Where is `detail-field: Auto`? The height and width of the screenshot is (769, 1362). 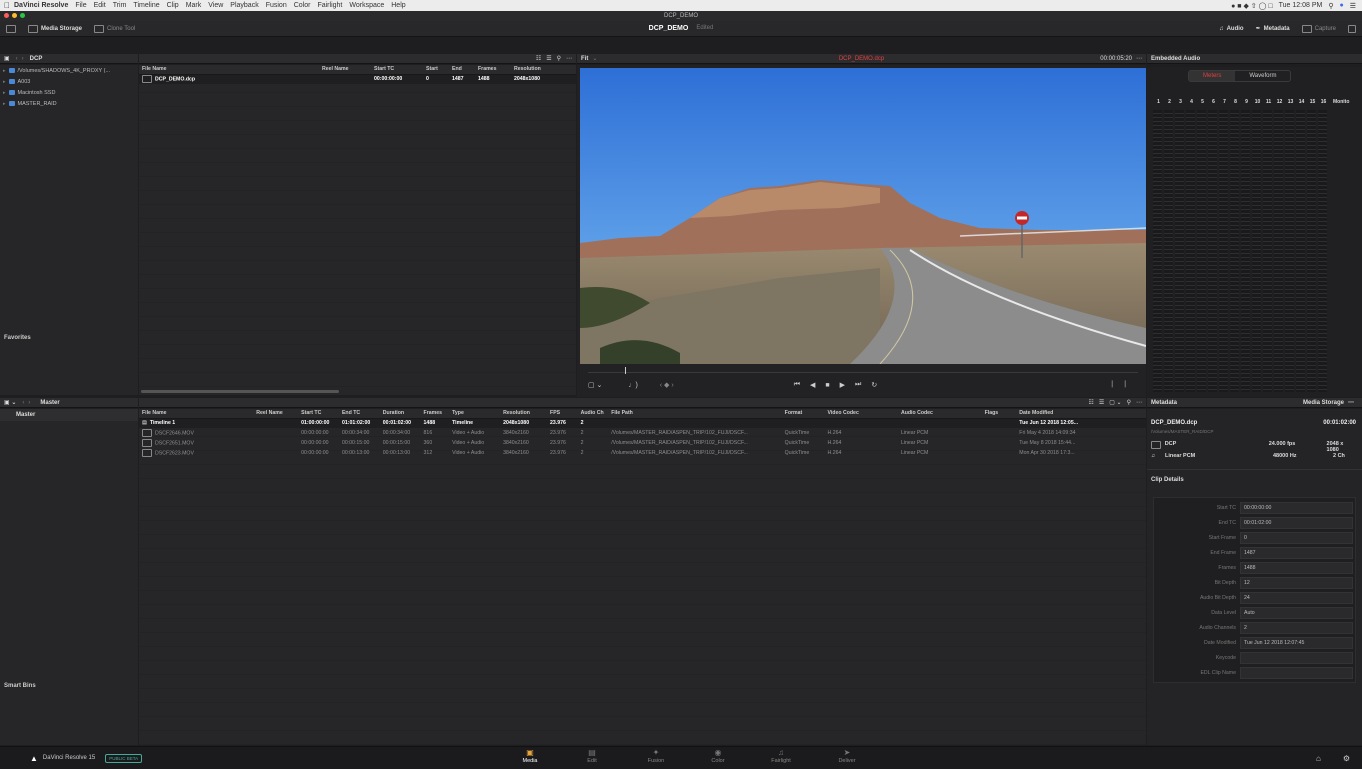
detail-field: Auto is located at coordinates (1296, 612).